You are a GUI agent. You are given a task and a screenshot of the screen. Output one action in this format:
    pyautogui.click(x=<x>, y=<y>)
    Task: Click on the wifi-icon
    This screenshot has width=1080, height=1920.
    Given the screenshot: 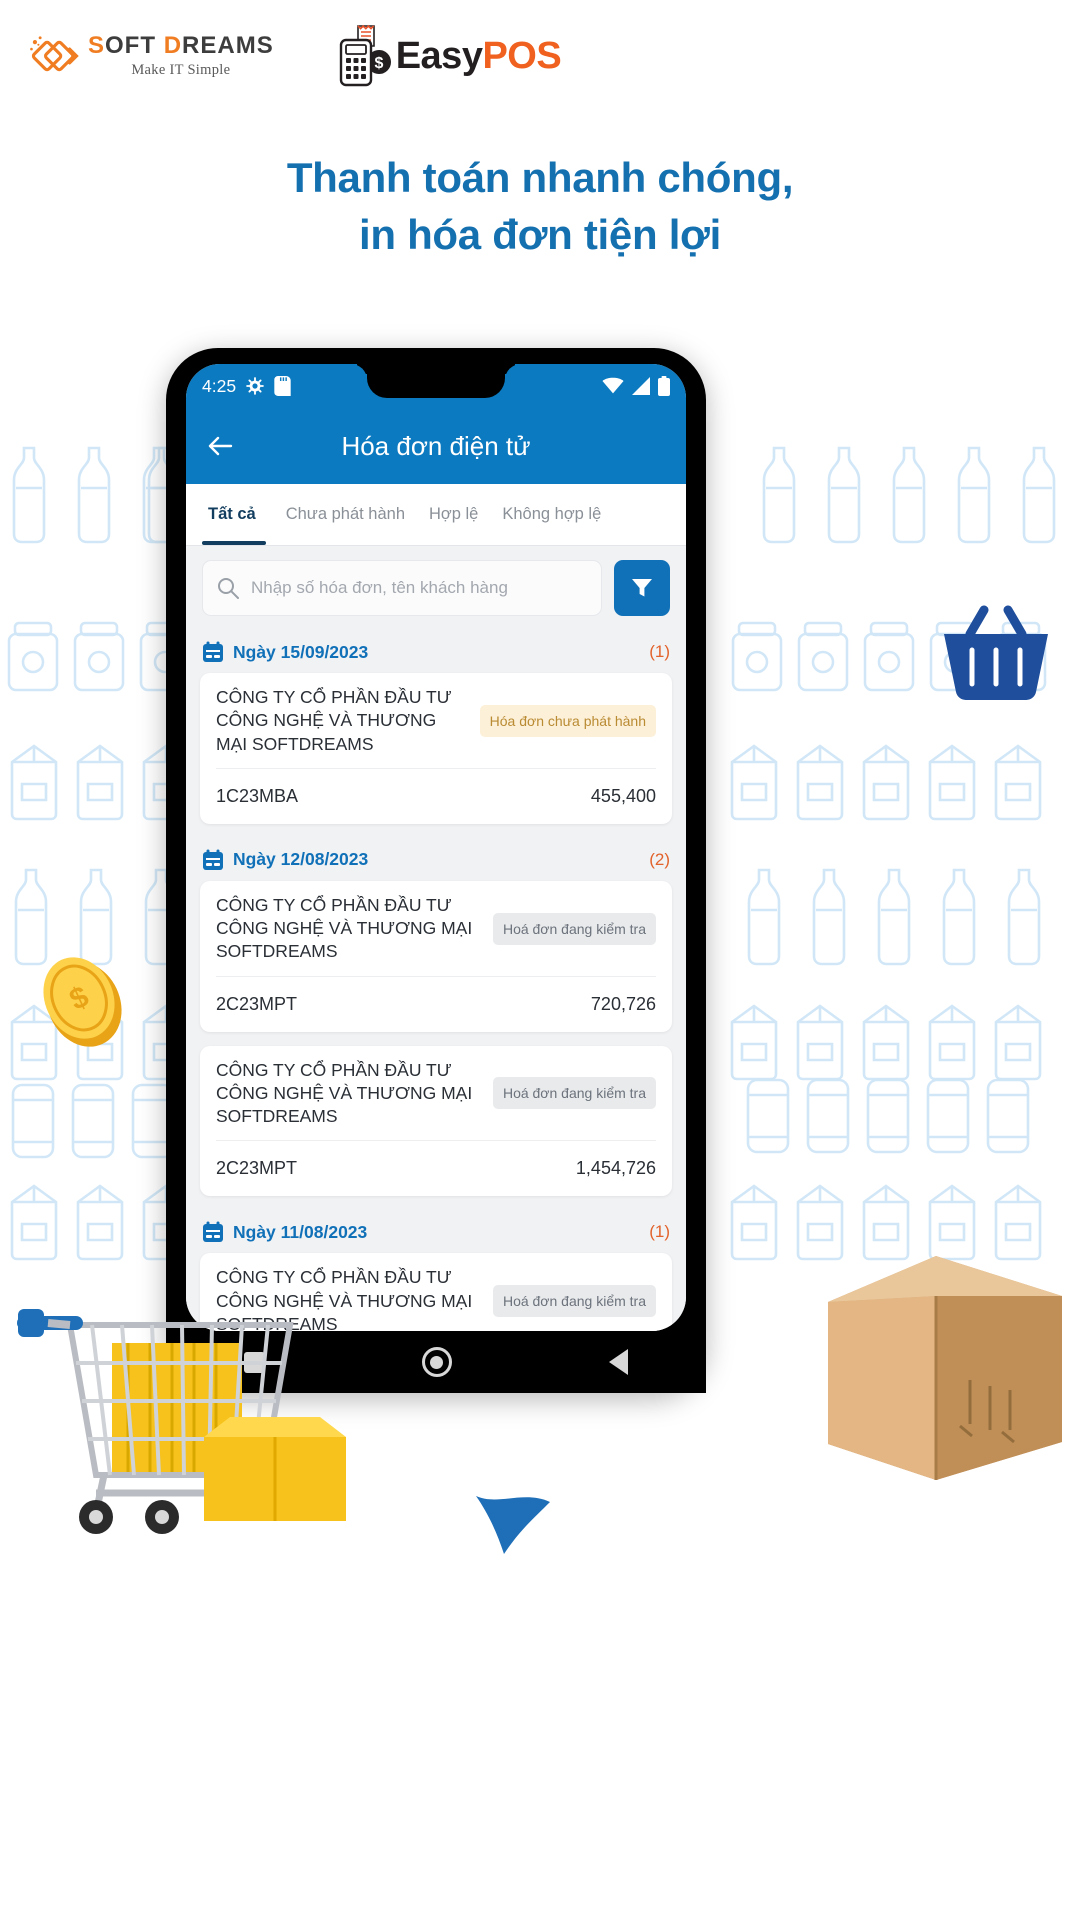 What is the action you would take?
    pyautogui.click(x=613, y=385)
    